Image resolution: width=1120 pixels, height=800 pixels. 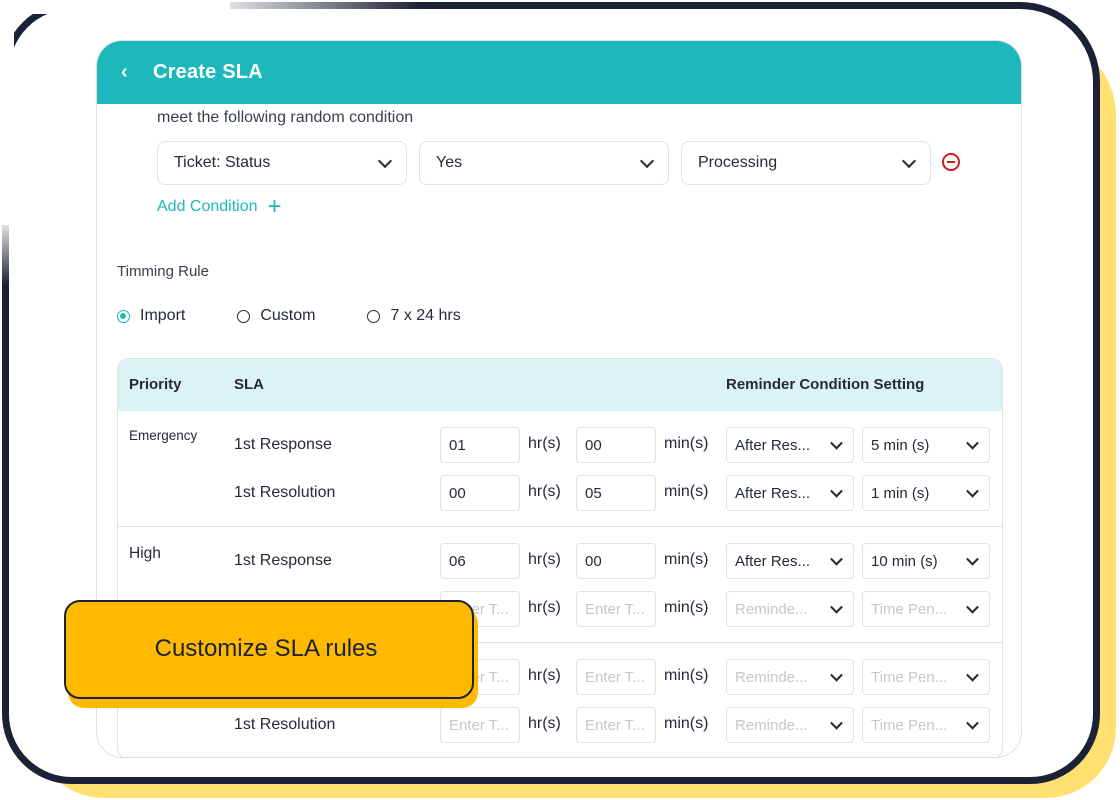 What do you see at coordinates (131, 72) in the screenshot?
I see `chevron-left-icon: ‹` at bounding box center [131, 72].